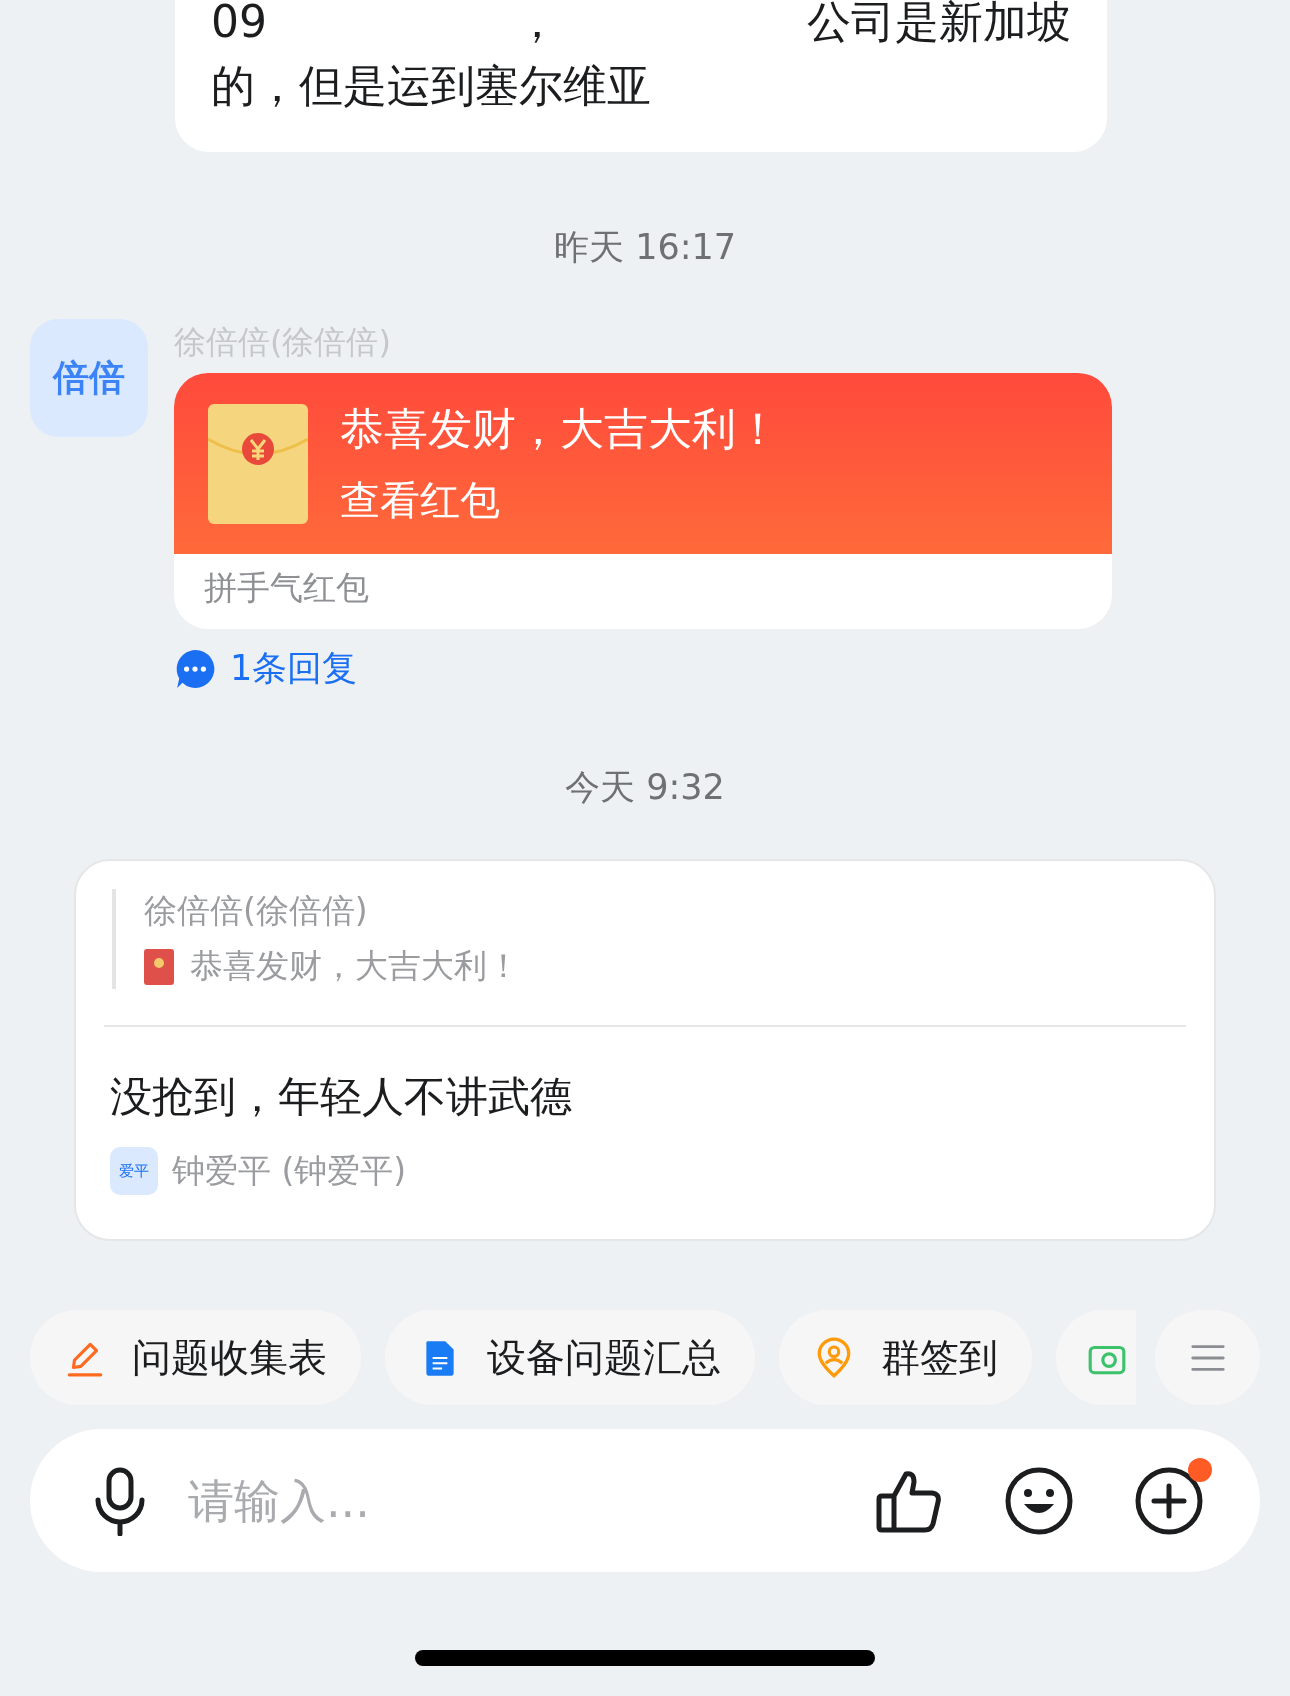 The image size is (1290, 1696). Describe the element at coordinates (570, 1357) in the screenshot. I see `shortcut-chip: 设备问题汇总` at that location.